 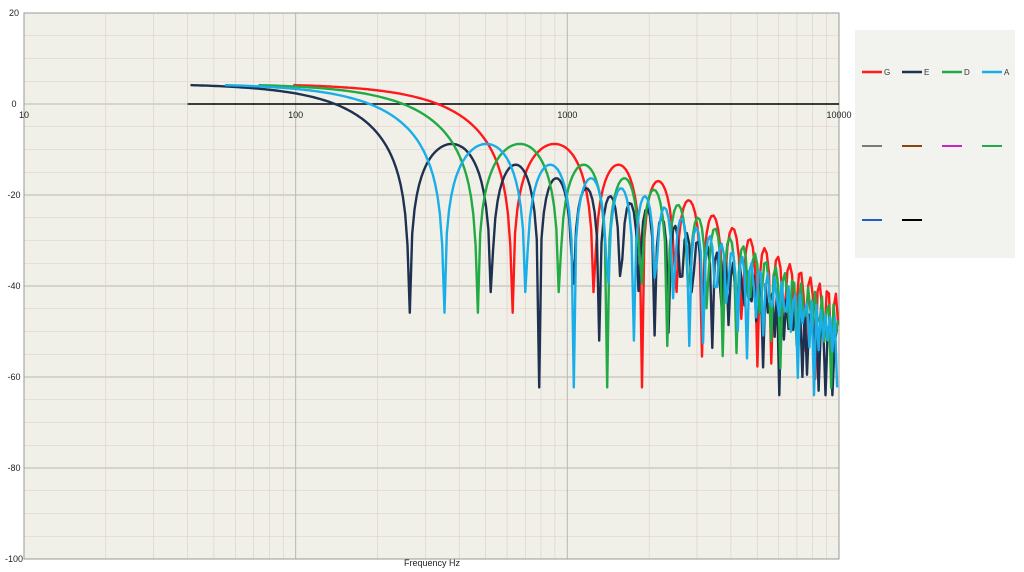 I want to click on x-tick-label: 1000, so click(x=567, y=115).